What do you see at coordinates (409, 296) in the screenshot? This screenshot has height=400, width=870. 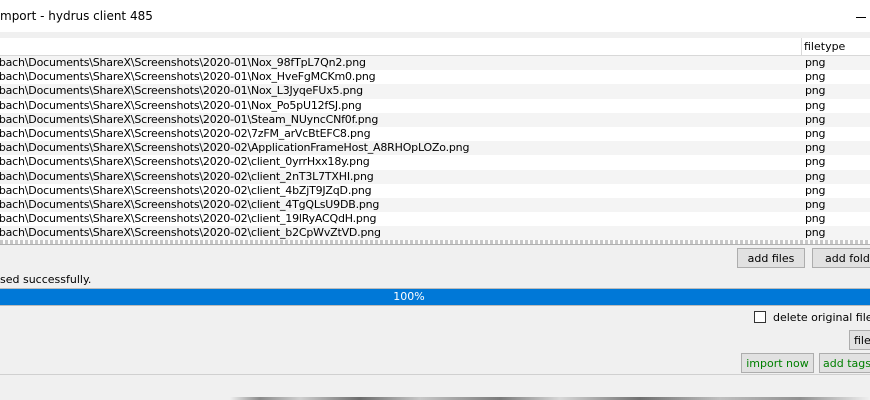 I see `progress-label: 100%` at bounding box center [409, 296].